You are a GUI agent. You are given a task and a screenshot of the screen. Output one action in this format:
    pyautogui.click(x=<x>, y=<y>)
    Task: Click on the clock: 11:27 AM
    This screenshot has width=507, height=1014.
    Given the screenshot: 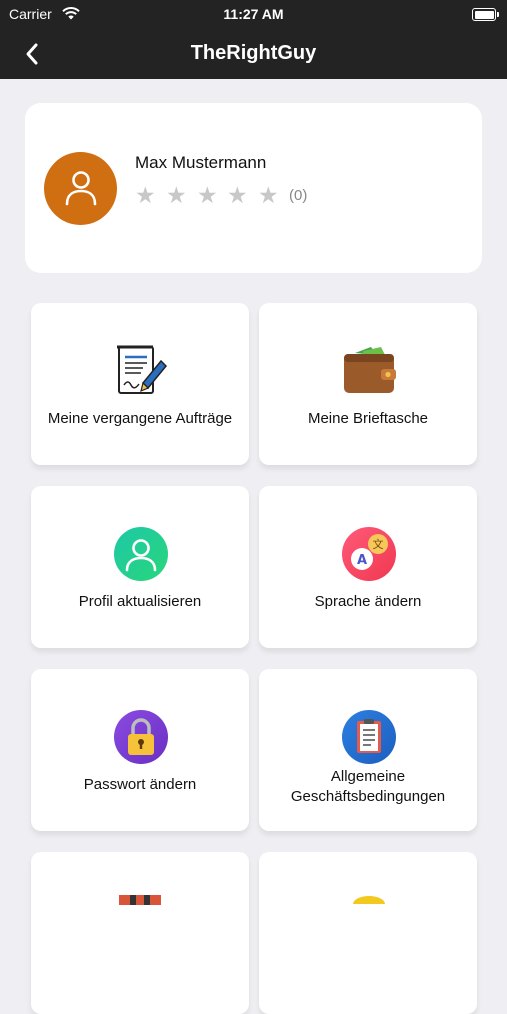 What is the action you would take?
    pyautogui.click(x=253, y=14)
    